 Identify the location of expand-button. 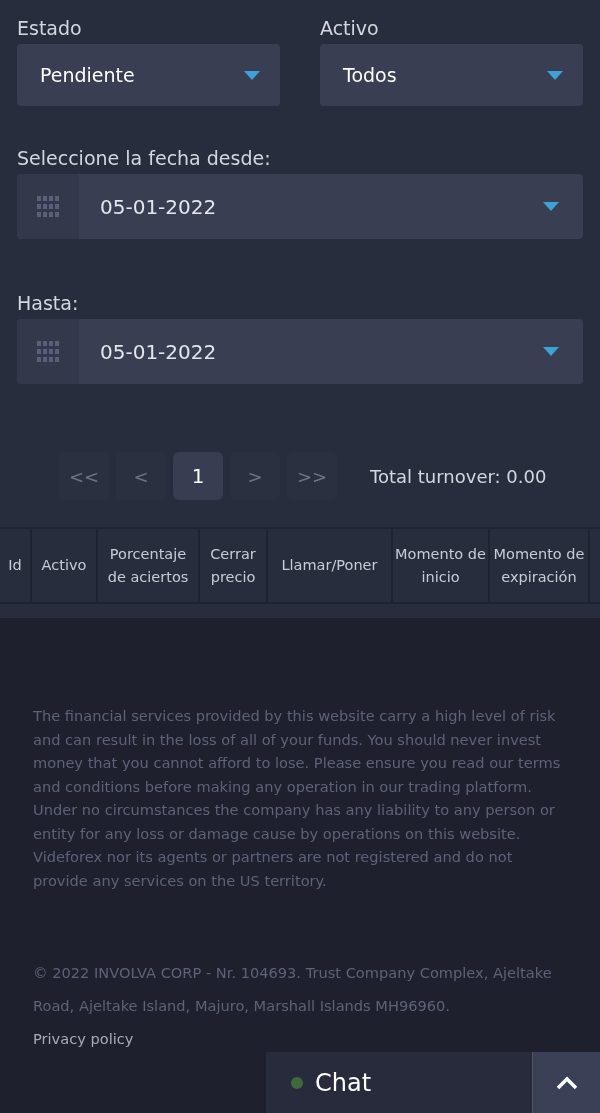
(566, 1082).